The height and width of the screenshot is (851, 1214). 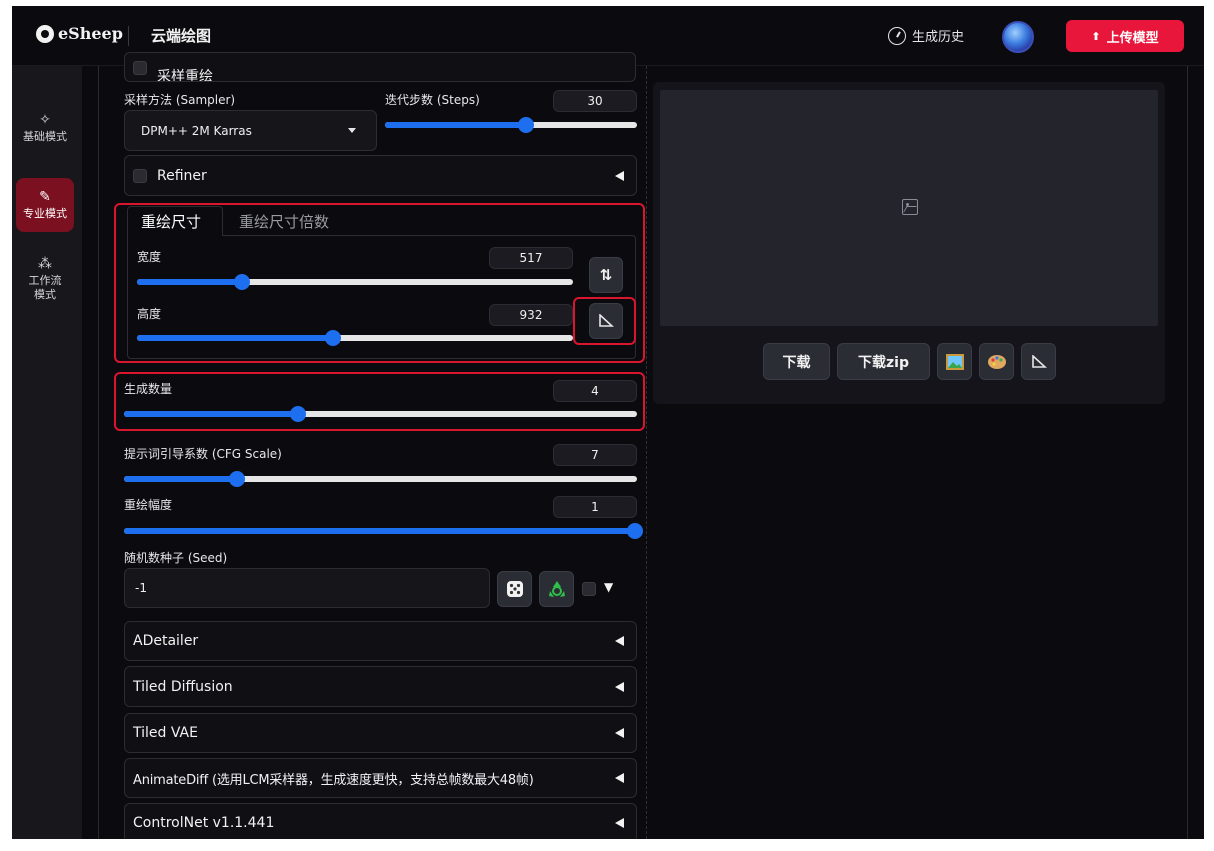 I want to click on column-divider, so click(x=646, y=452).